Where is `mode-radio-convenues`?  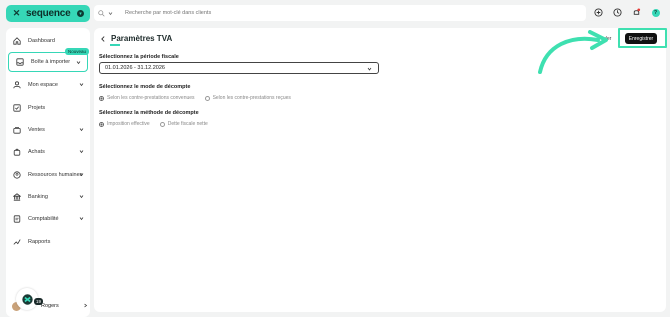 mode-radio-convenues is located at coordinates (101, 98).